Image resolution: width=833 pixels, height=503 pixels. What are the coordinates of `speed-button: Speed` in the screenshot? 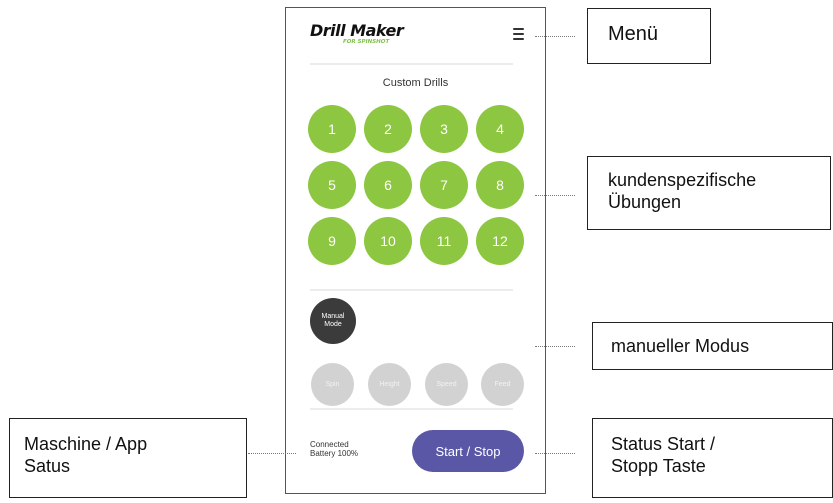 It's located at (446, 384).